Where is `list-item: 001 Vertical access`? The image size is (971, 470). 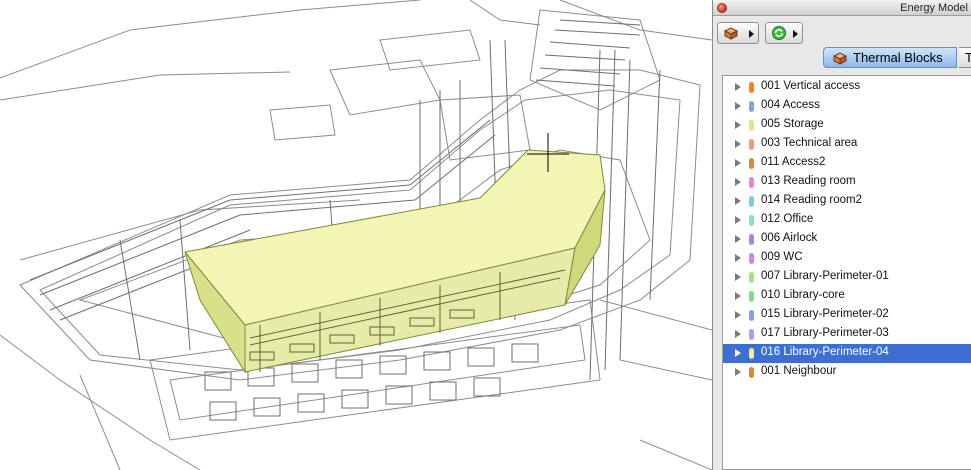
list-item: 001 Vertical access is located at coordinates (847, 87).